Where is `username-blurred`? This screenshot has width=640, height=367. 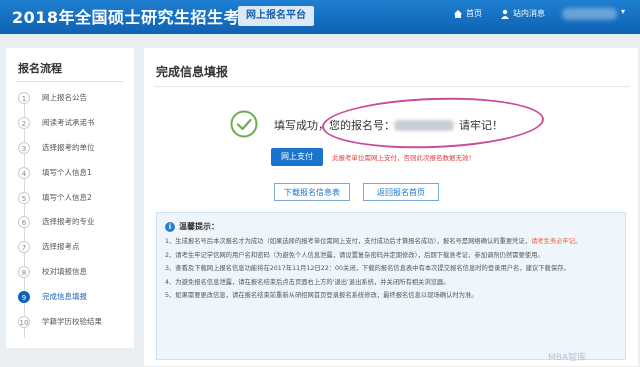 username-blurred is located at coordinates (589, 14).